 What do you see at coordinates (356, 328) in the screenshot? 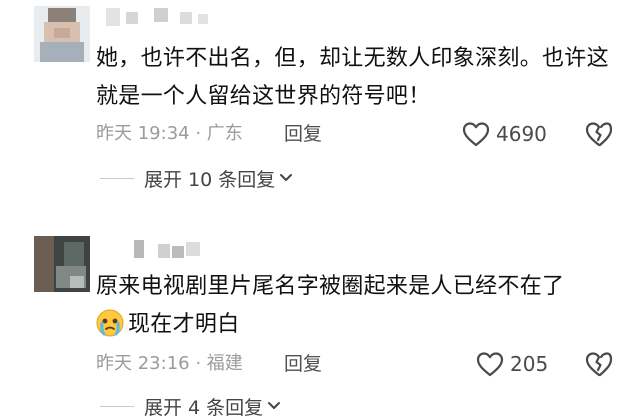
I see `comment-text-line2: 现在才明白` at bounding box center [356, 328].